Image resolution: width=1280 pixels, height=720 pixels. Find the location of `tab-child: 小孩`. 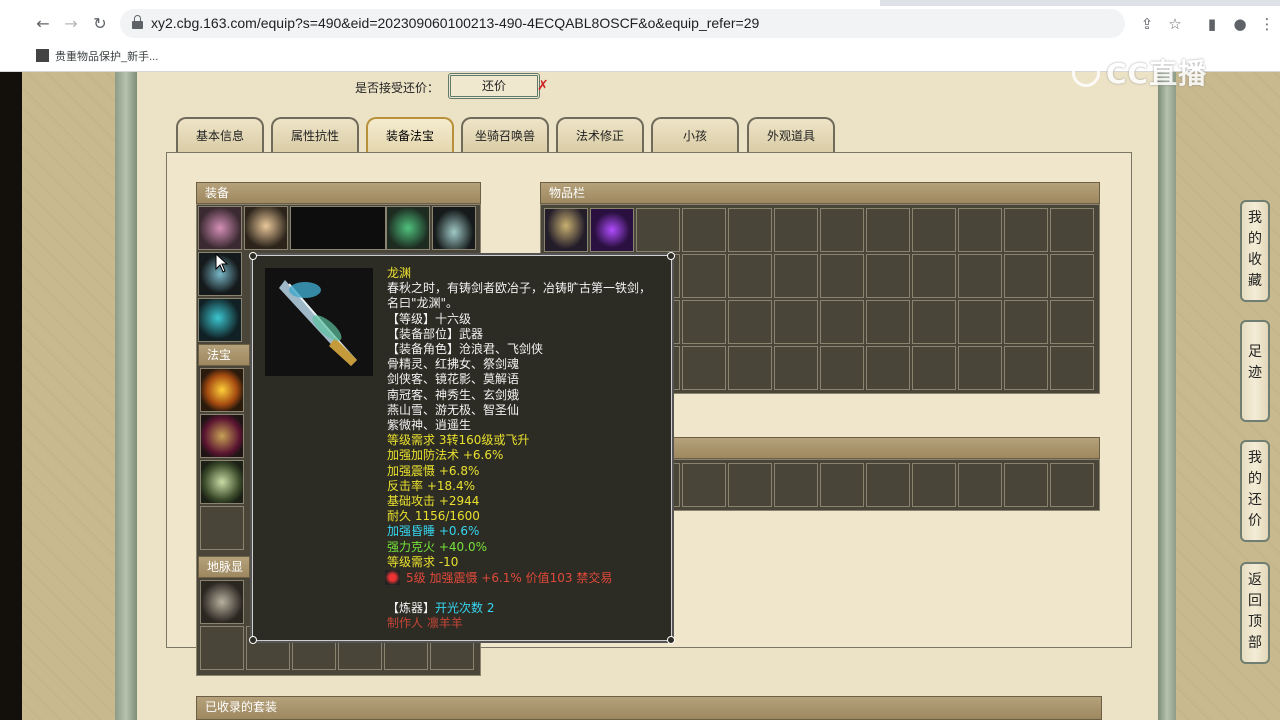

tab-child: 小孩 is located at coordinates (695, 135).